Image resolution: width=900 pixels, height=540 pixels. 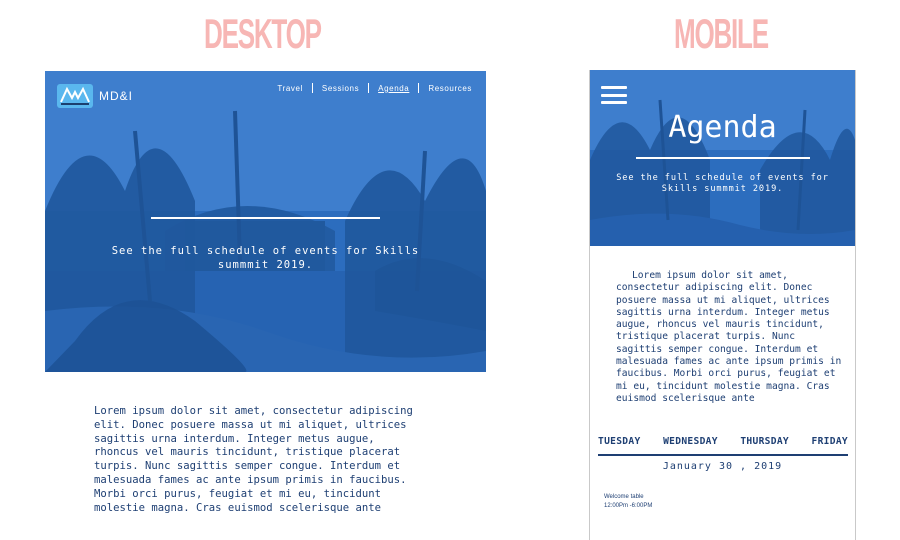 I want to click on brand-name: MD&I, so click(x=116, y=96).